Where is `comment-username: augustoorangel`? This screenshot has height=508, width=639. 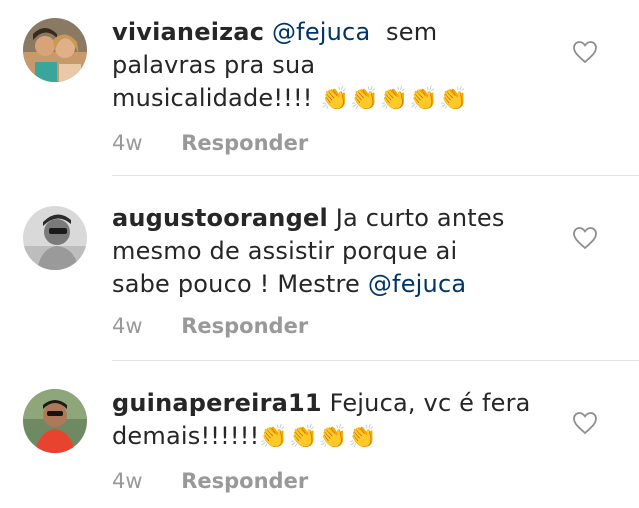 comment-username: augustoorangel is located at coordinates (220, 218).